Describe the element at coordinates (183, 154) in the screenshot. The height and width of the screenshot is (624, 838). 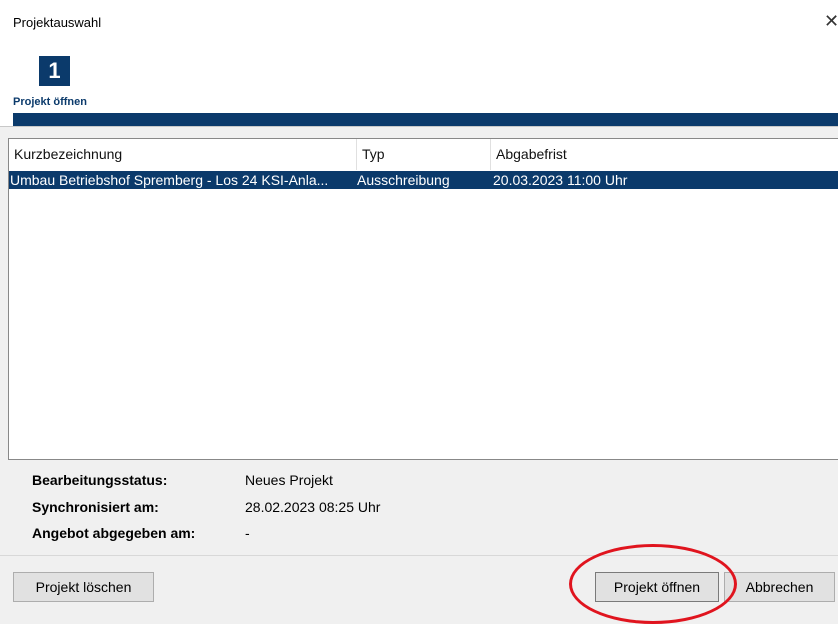
I see `column-header-kurzbezeichnung: Kurzbezeichnung` at that location.